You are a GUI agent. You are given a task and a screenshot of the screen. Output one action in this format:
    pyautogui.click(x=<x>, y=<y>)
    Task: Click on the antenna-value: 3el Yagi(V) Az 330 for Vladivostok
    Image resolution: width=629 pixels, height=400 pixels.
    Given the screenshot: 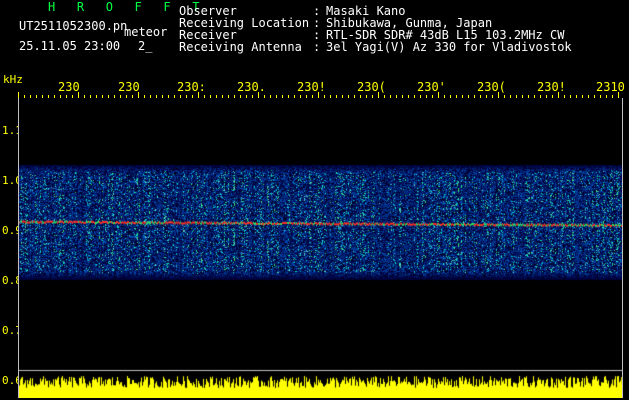 What is the action you would take?
    pyautogui.click(x=449, y=47)
    